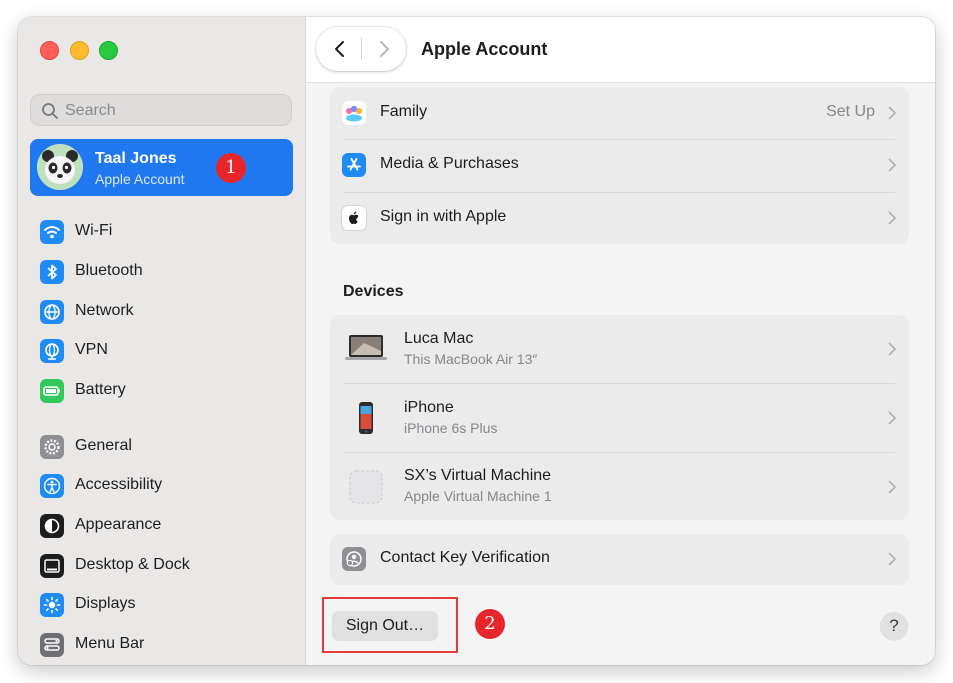 This screenshot has width=953, height=683. Describe the element at coordinates (366, 487) in the screenshot. I see `virtual-machine-icon` at that location.